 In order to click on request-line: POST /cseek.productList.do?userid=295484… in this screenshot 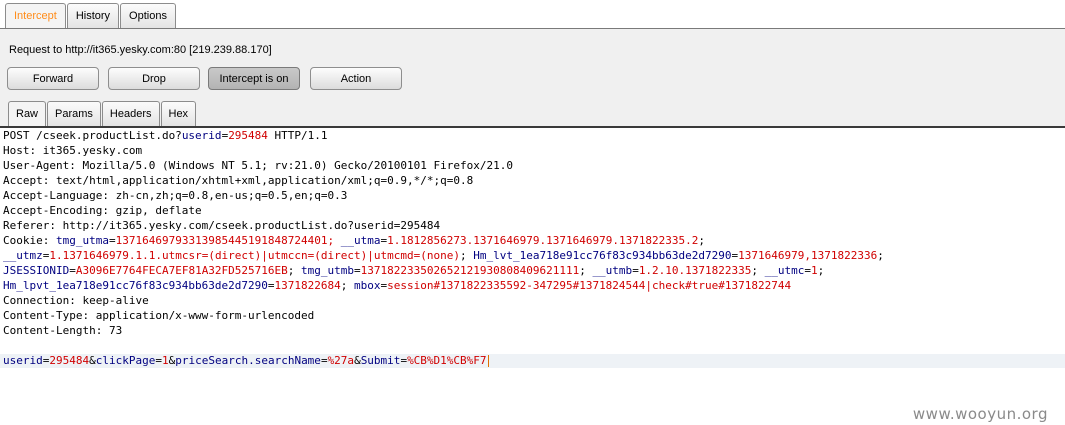, I will do `click(165, 135)`.